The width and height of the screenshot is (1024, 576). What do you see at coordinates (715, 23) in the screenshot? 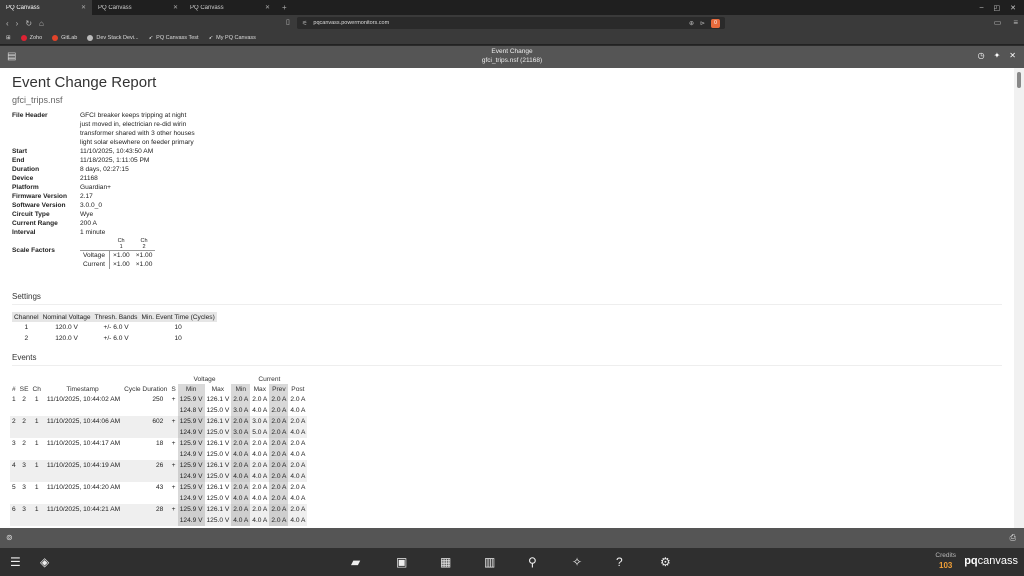
I see `brave-shield-icon: 0` at bounding box center [715, 23].